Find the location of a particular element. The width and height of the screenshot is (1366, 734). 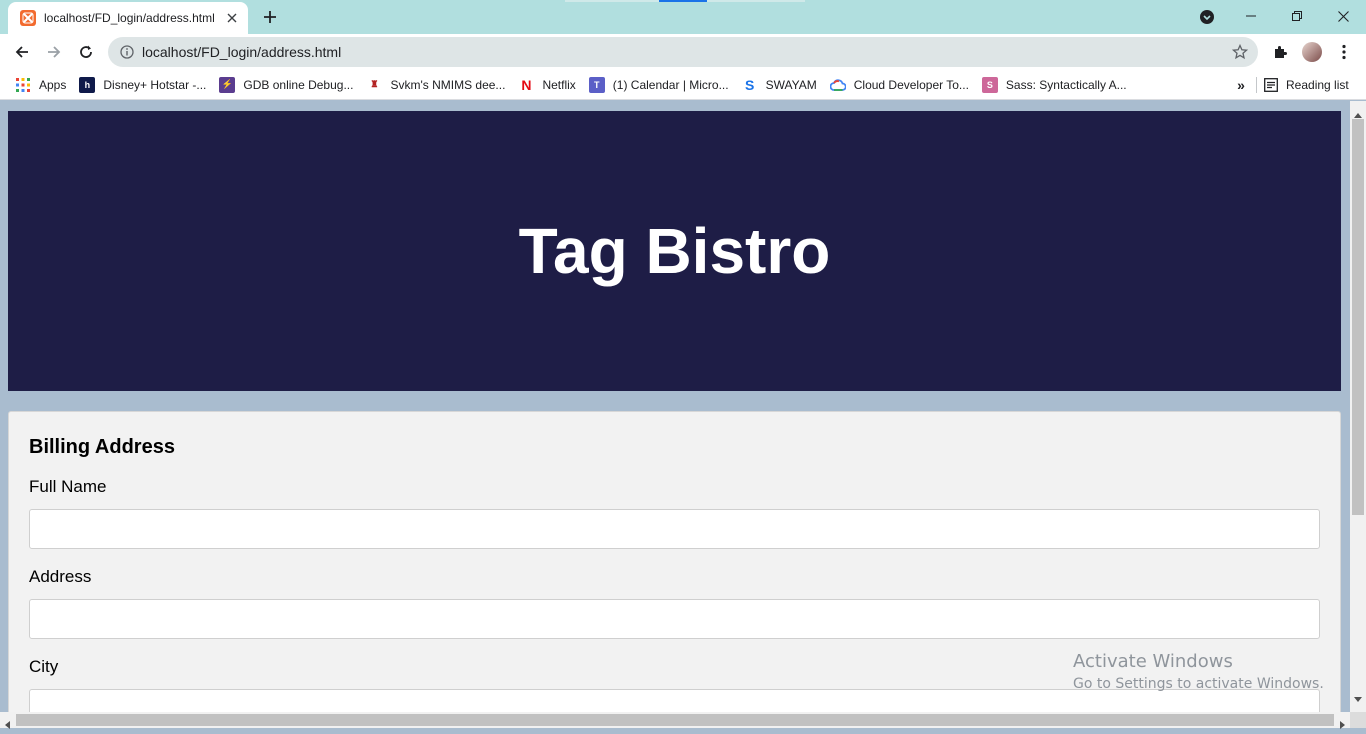

extensions-puzzle-icon is located at coordinates (1280, 52).